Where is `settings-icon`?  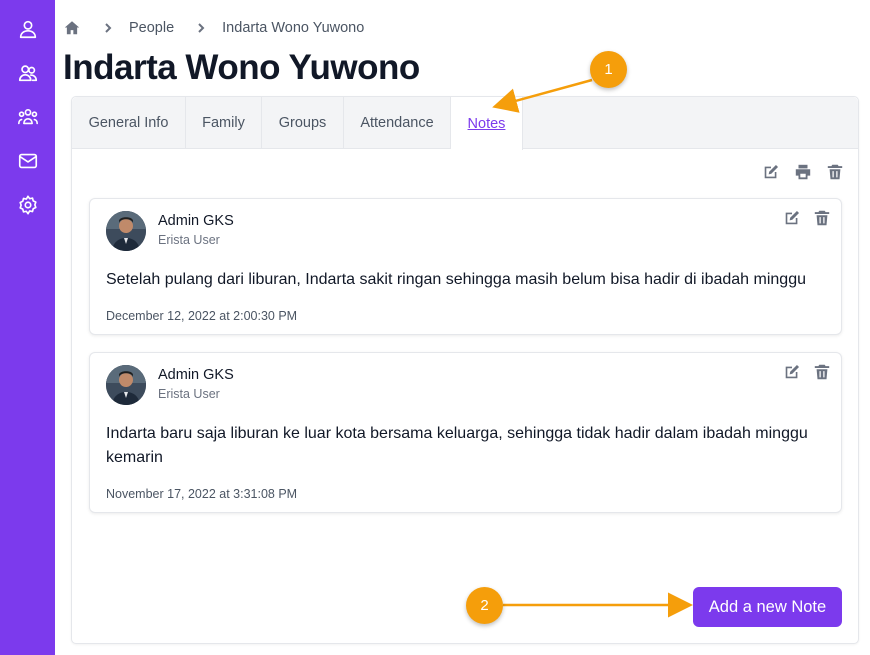
settings-icon is located at coordinates (27, 204).